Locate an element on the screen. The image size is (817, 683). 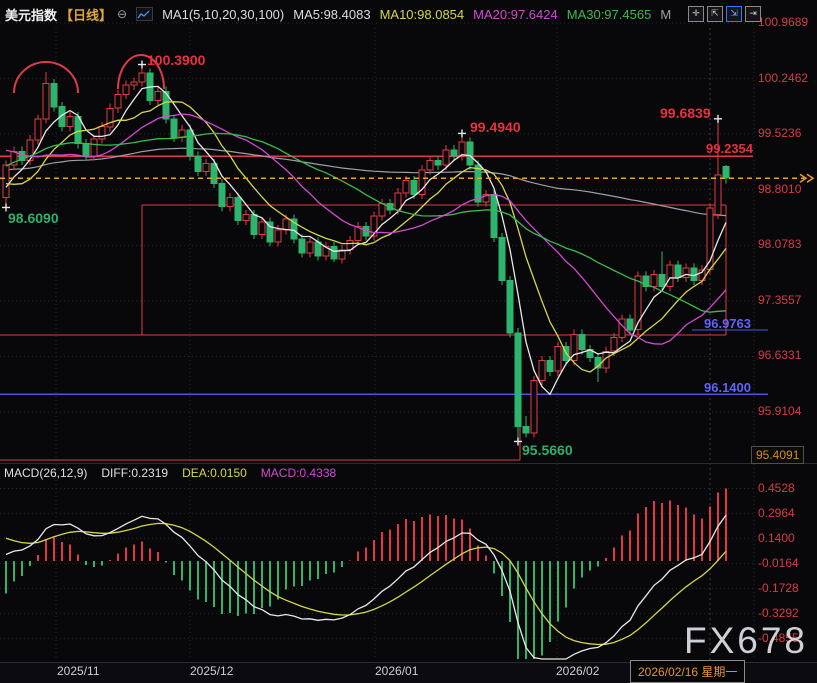
axis-scale-icon: ⇱ is located at coordinates (715, 14).